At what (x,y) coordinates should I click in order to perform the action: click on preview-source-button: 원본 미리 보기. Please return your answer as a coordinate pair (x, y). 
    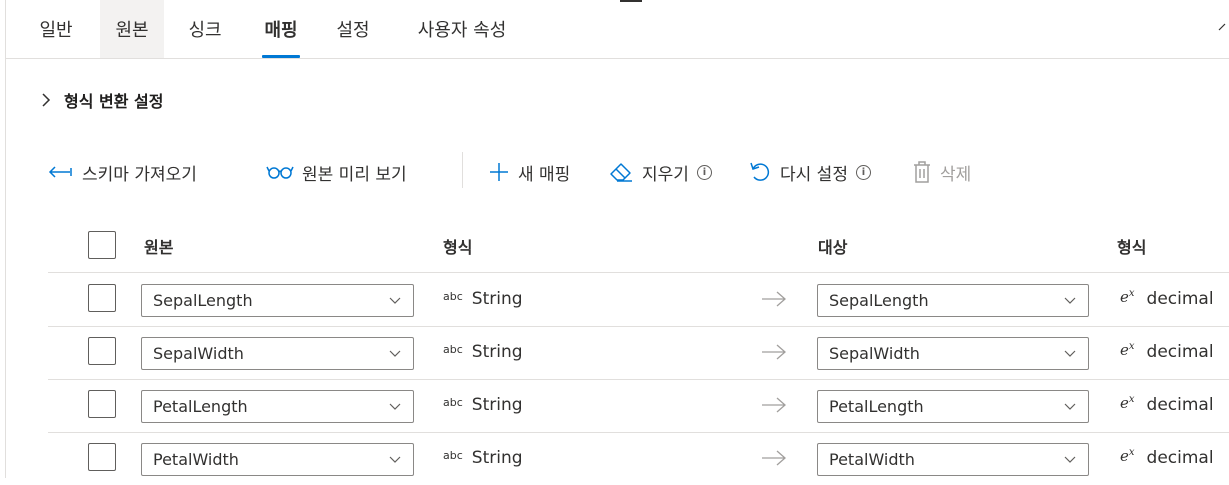
    Looking at the image, I should click on (336, 172).